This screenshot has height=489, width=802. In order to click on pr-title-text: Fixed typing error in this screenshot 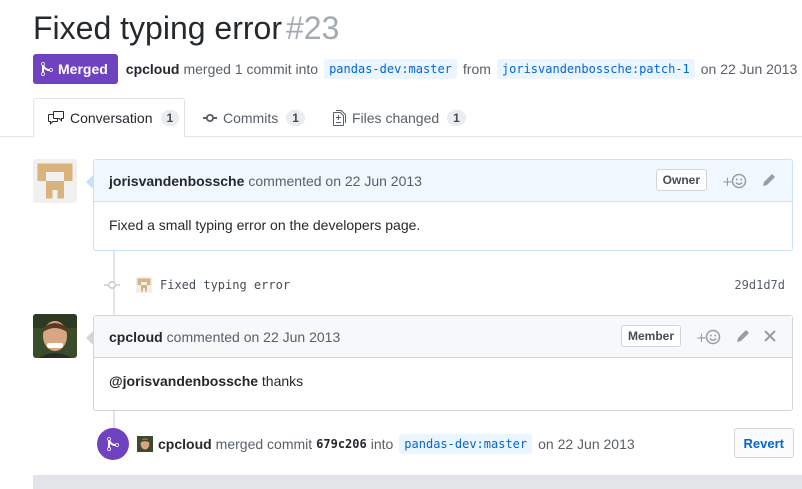, I will do `click(157, 28)`.